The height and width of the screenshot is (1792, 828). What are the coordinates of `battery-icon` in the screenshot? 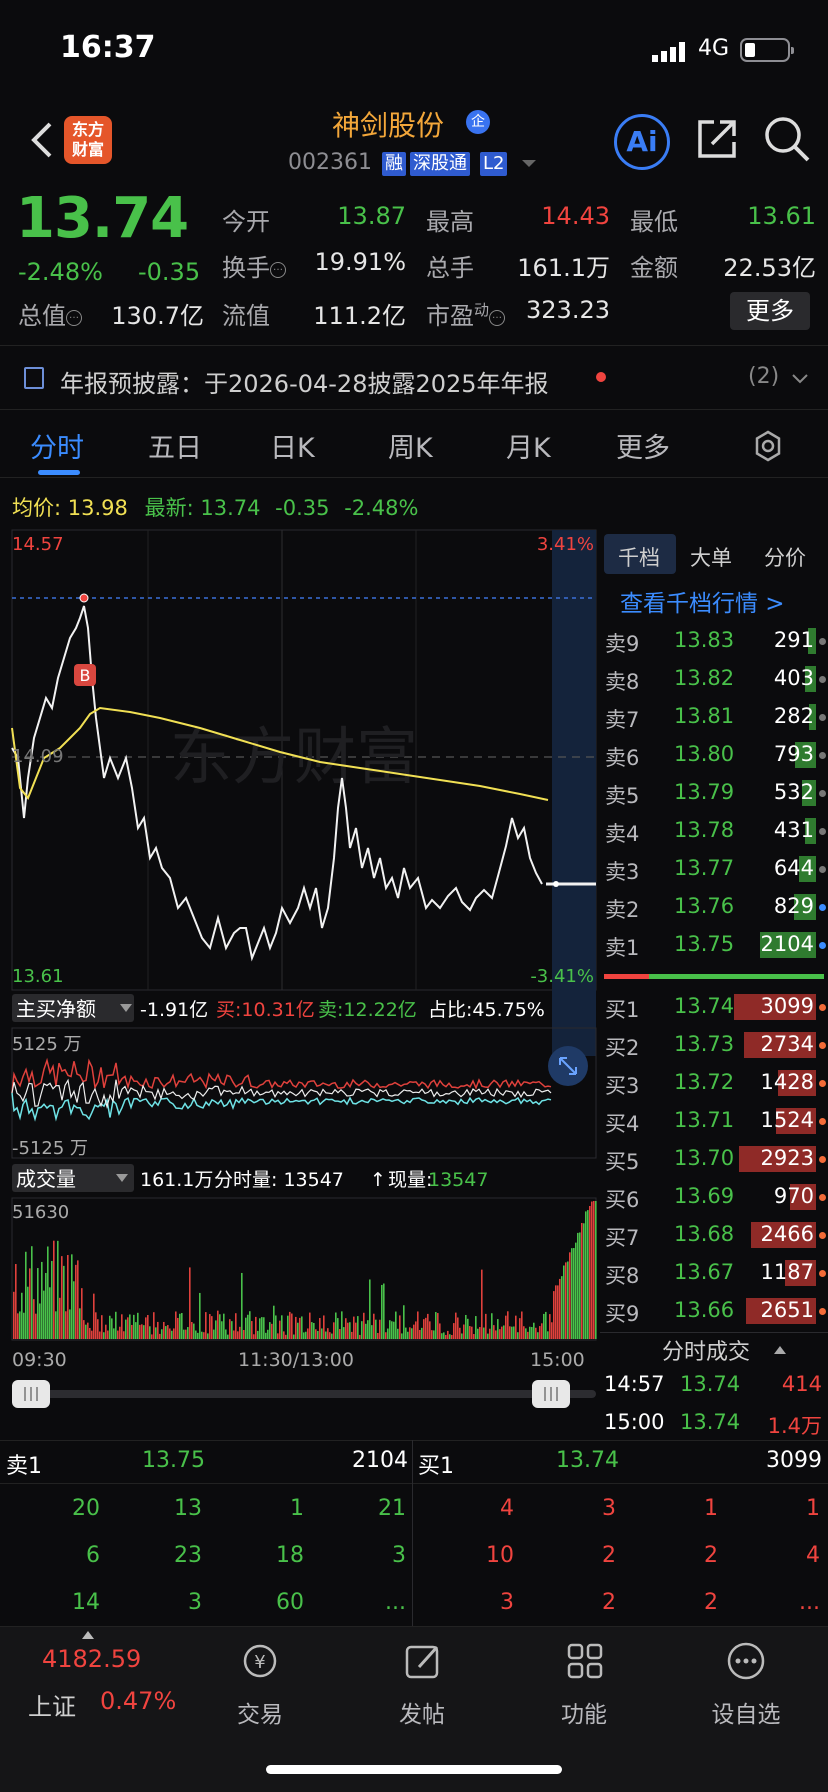 It's located at (767, 50).